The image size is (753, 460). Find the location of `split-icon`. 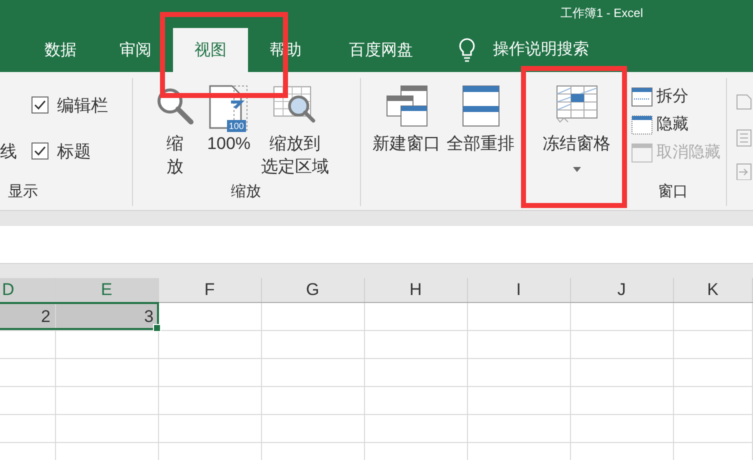

split-icon is located at coordinates (641, 96).